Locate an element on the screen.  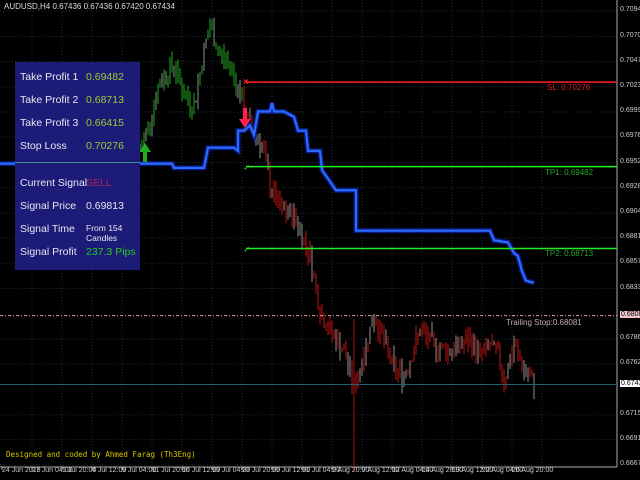
panel-divider is located at coordinates (77, 162).